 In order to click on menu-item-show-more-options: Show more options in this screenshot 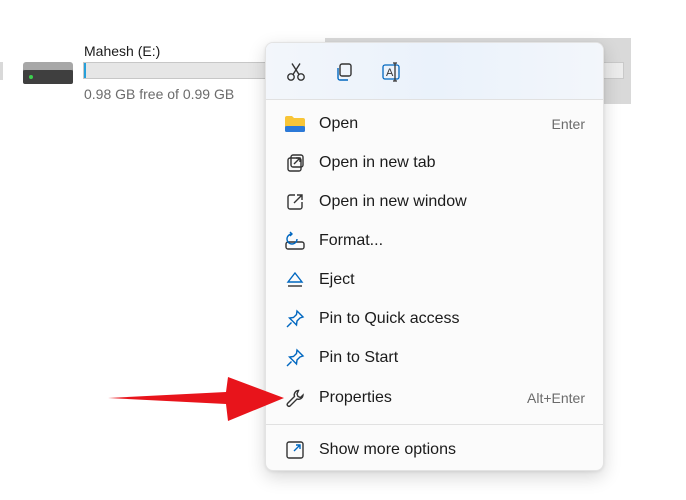, I will do `click(434, 450)`.